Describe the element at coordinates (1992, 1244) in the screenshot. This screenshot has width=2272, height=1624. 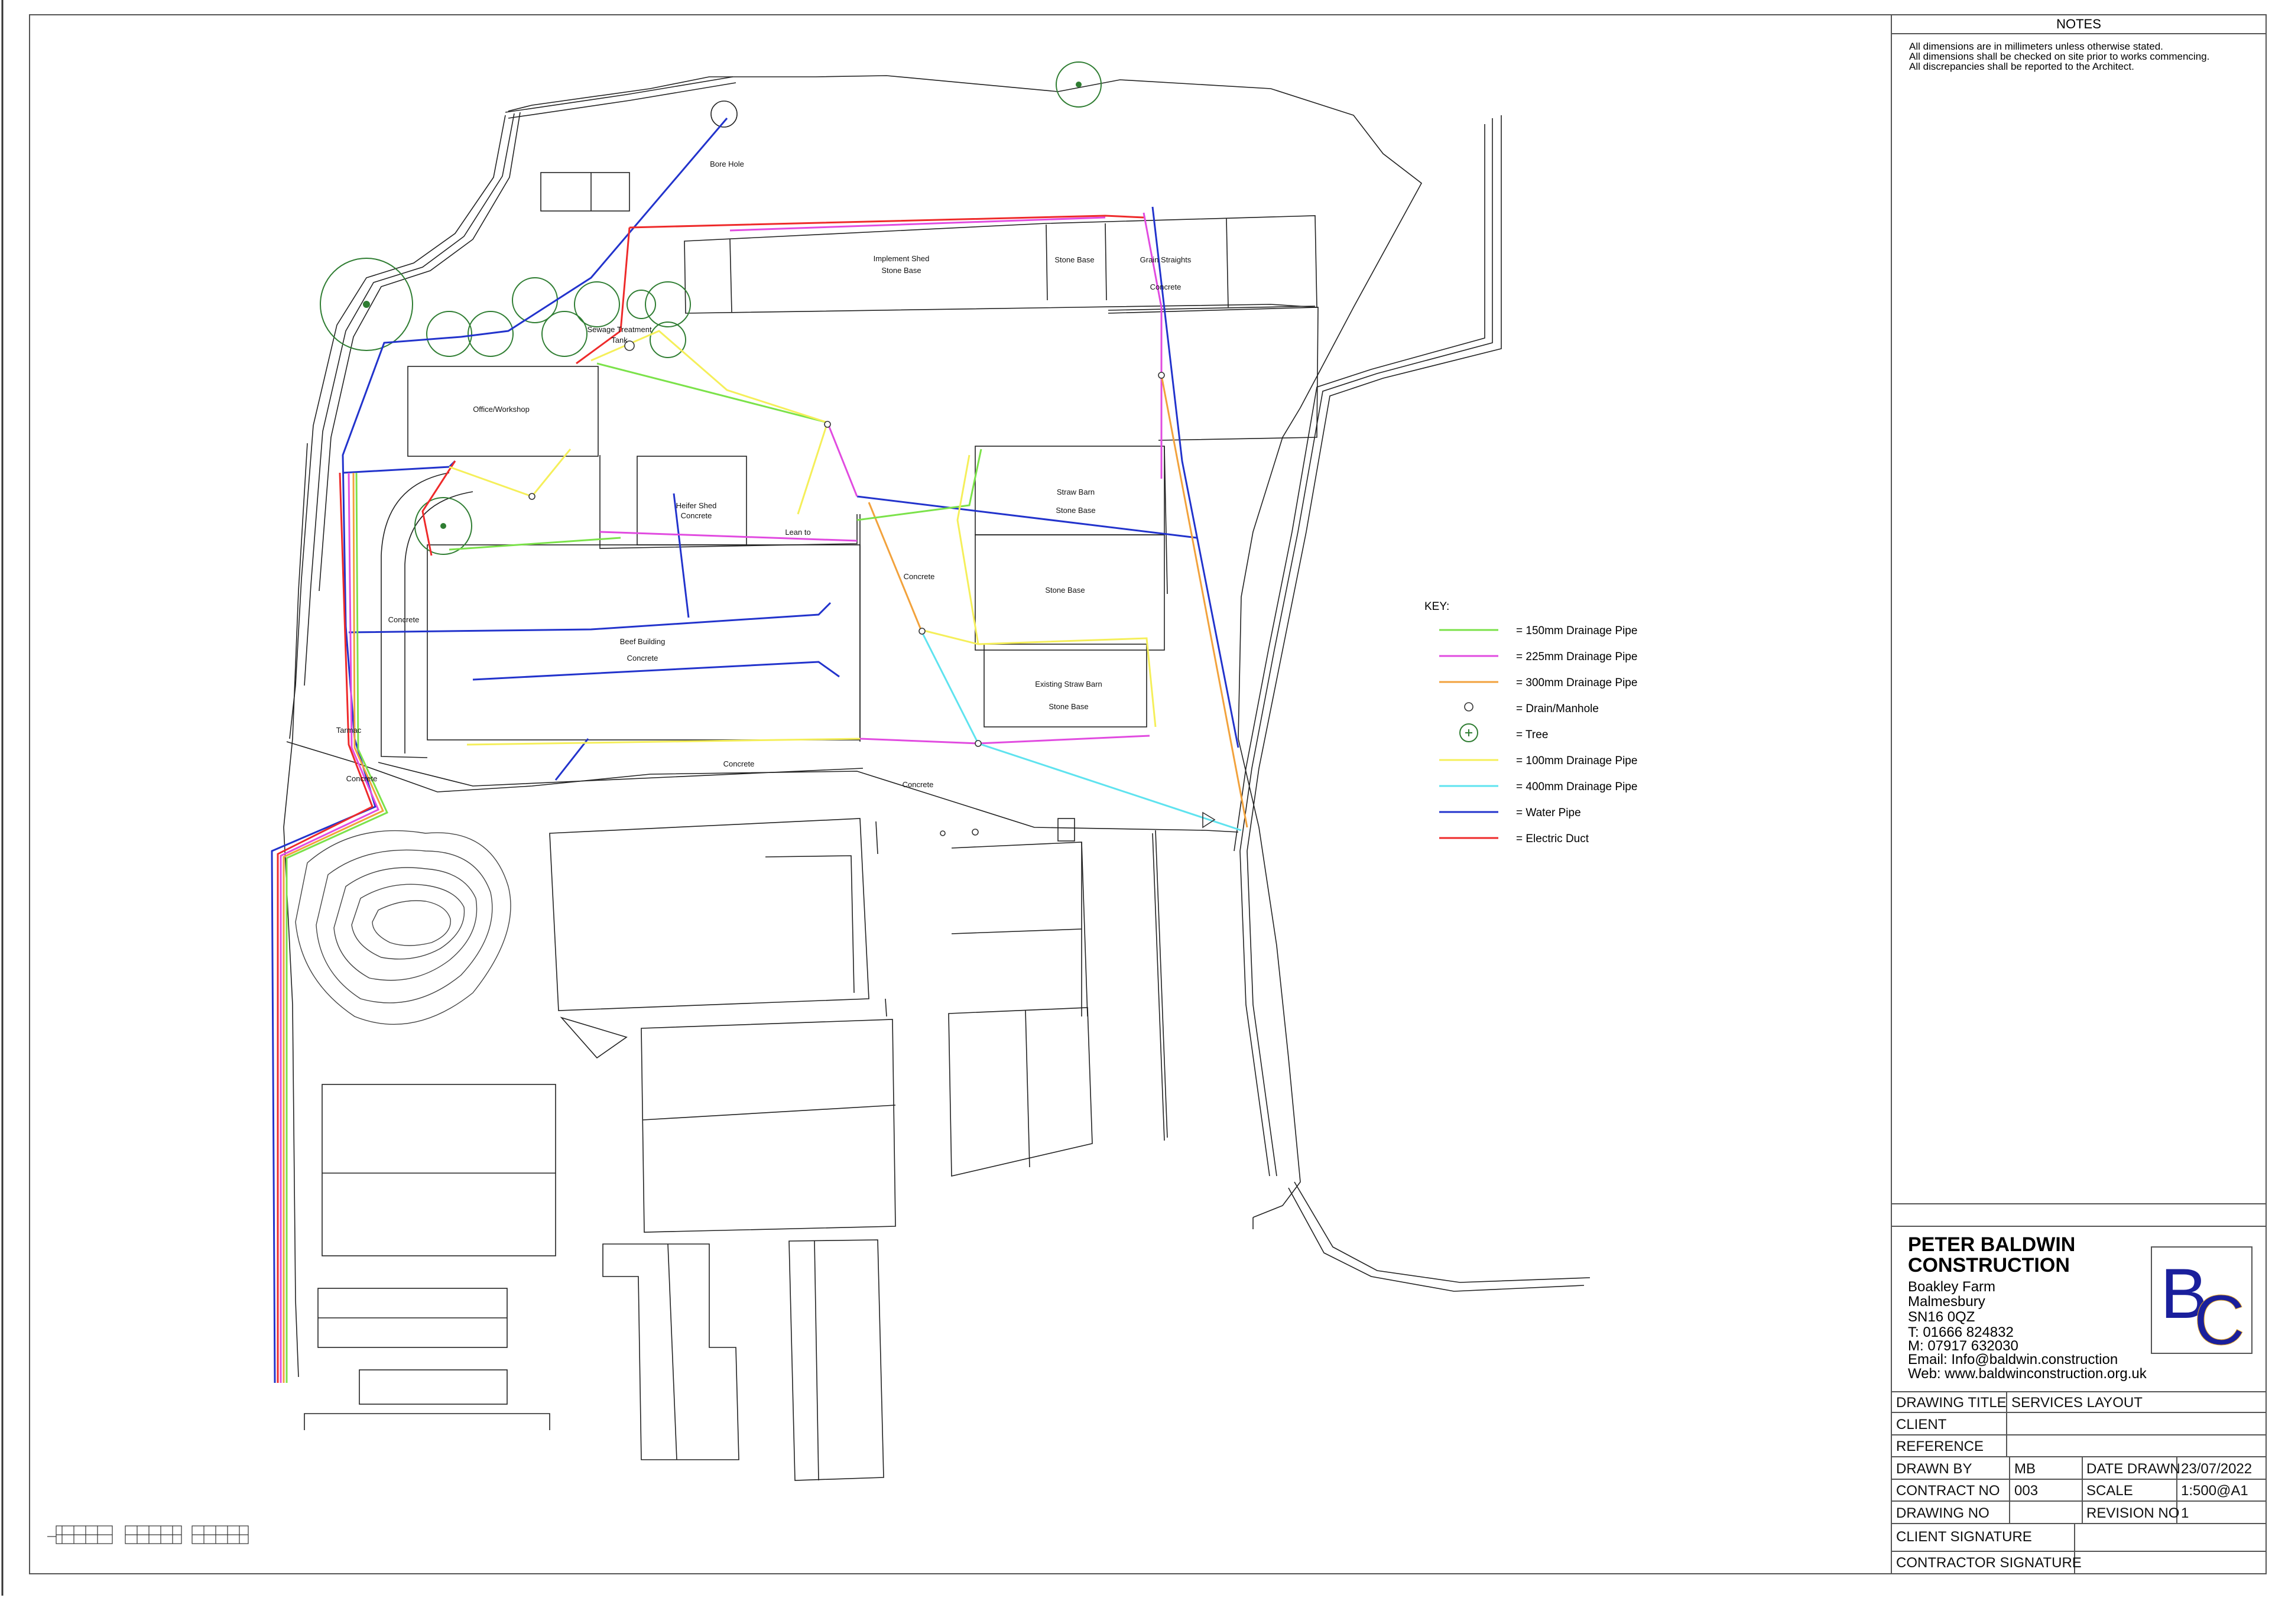
I see `company-name-1: PETER BALDWIN` at that location.